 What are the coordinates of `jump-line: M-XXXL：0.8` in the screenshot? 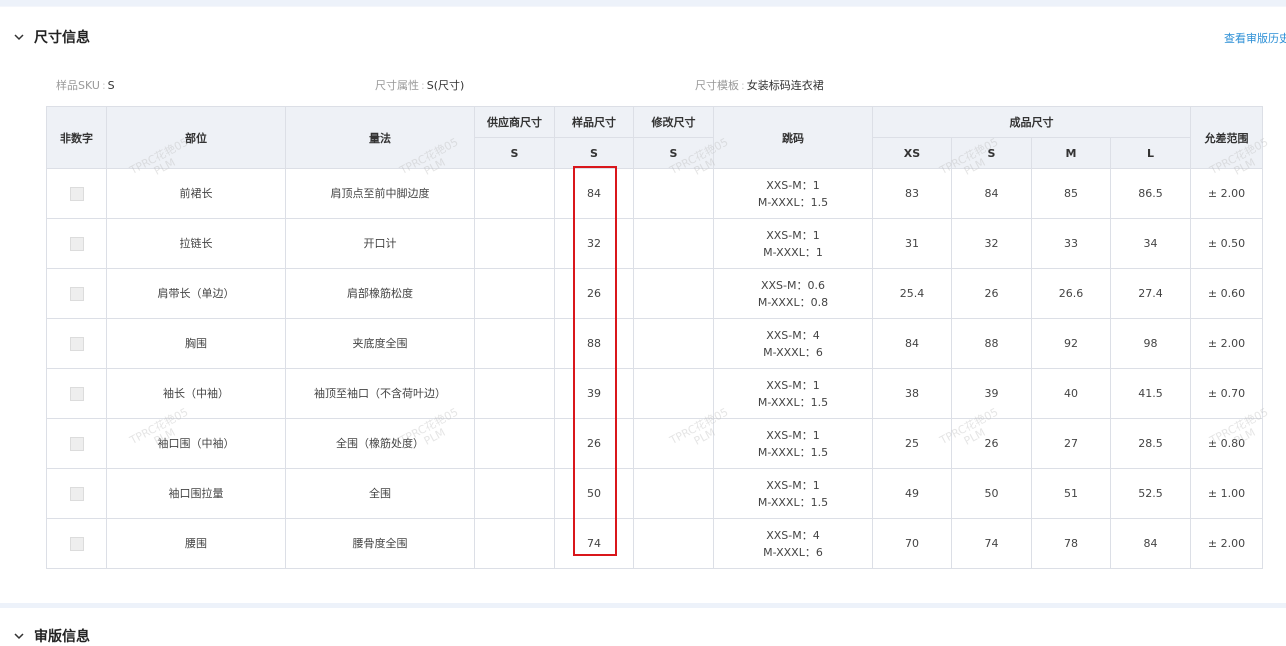 It's located at (793, 302).